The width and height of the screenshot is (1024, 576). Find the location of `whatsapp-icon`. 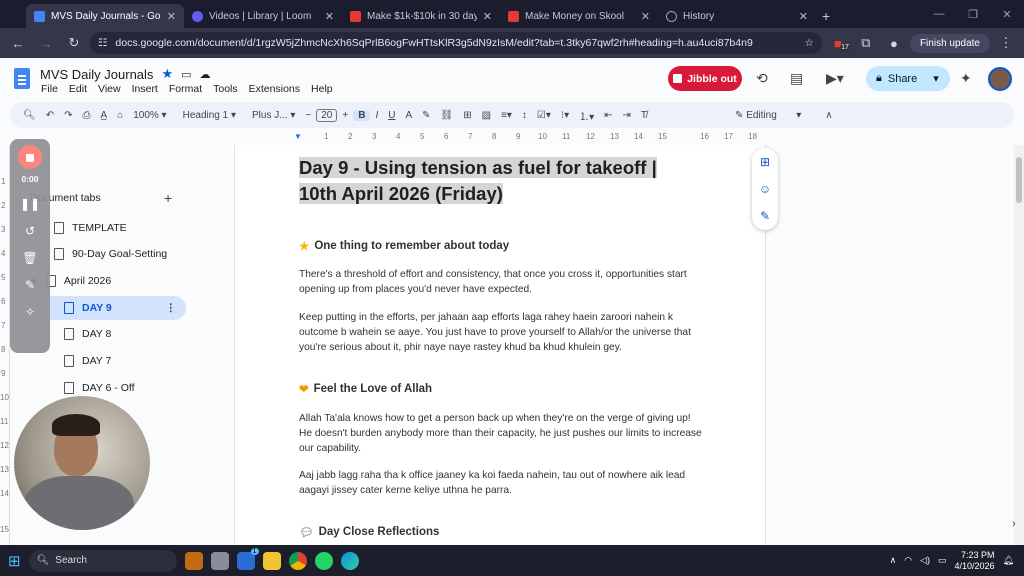

whatsapp-icon is located at coordinates (323, 560).